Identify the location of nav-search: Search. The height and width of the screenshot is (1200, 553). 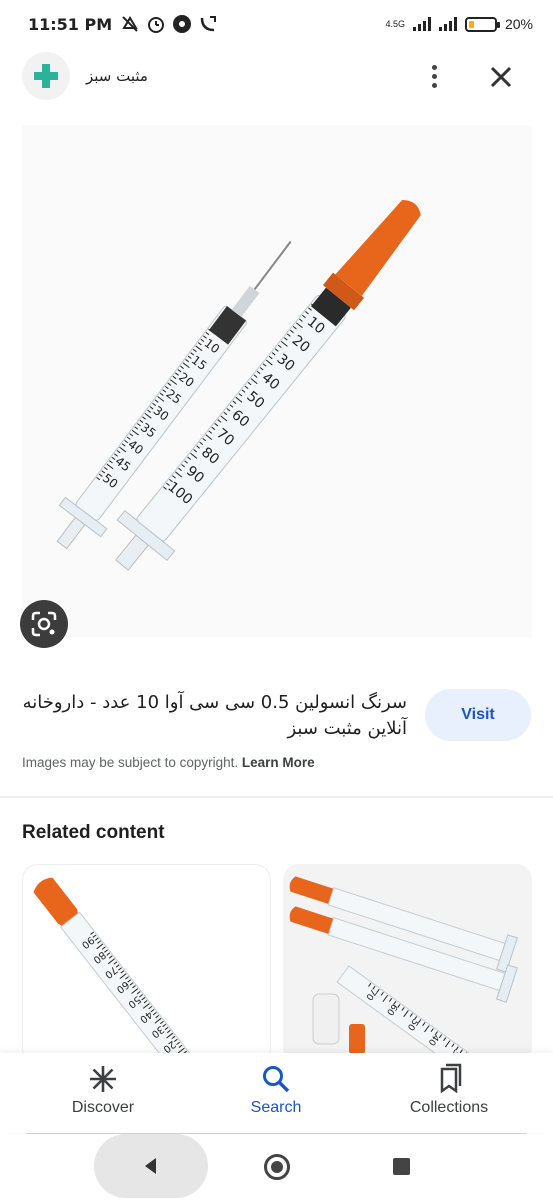
(276, 1090).